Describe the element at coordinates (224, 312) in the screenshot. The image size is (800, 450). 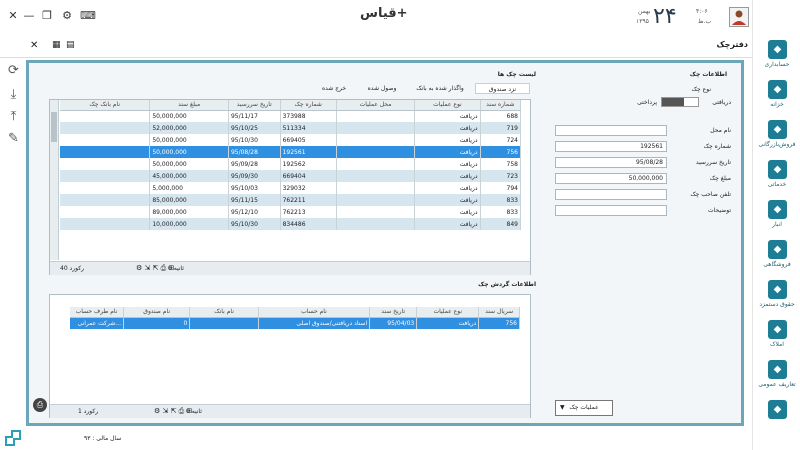
I see `column-header: نام بانک` at that location.